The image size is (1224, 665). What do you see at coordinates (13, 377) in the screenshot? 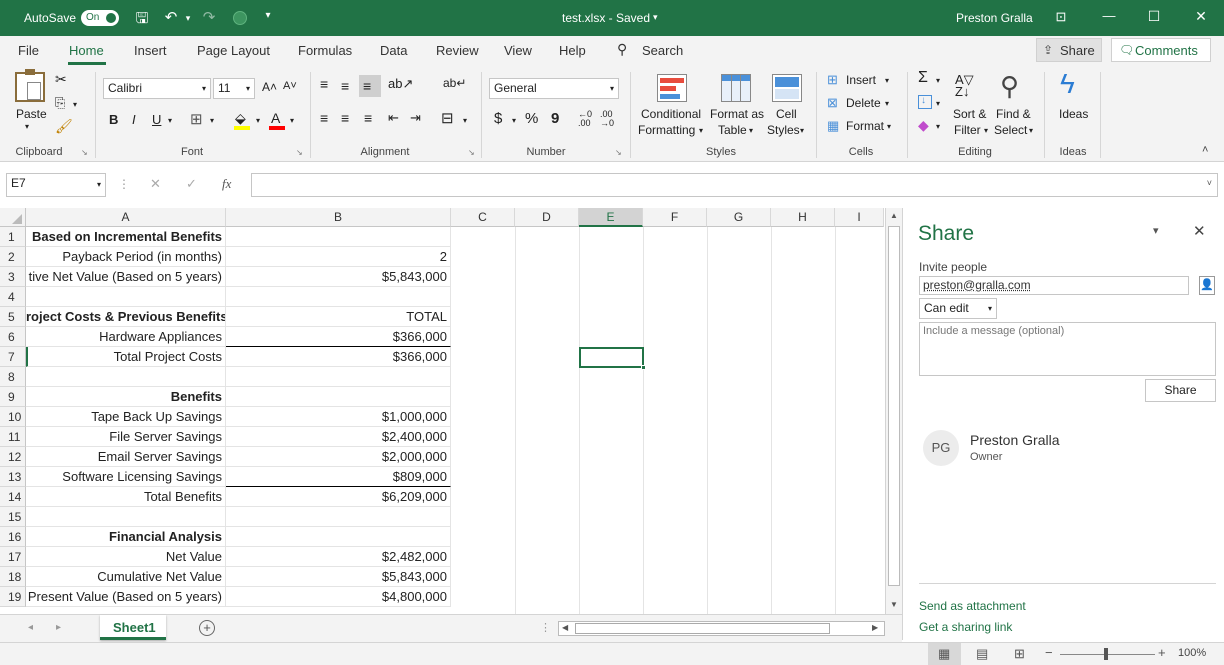
I see `row-header: 8` at bounding box center [13, 377].